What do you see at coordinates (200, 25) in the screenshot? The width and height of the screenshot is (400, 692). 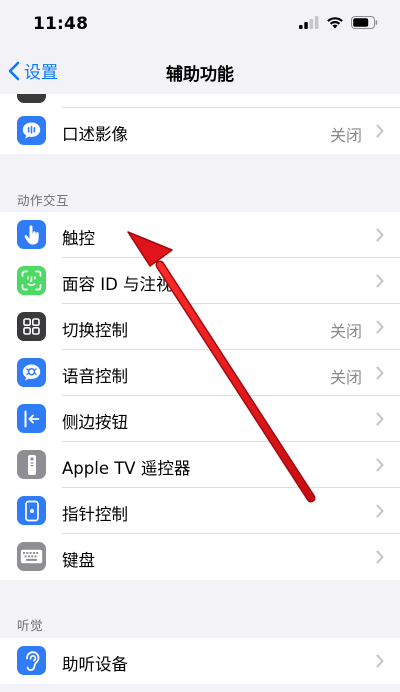 I see `status-bar: 11:48` at bounding box center [200, 25].